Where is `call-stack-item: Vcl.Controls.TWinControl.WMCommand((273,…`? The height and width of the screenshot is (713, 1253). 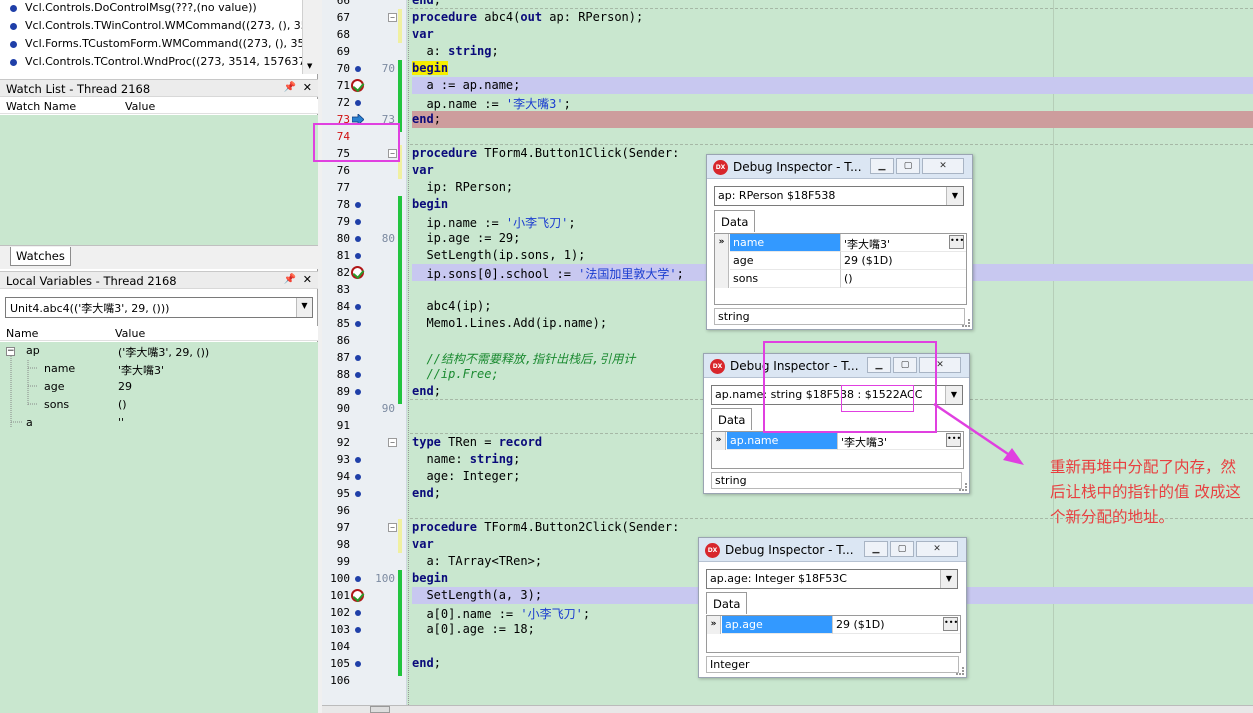
call-stack-item: Vcl.Controls.TWinControl.WMCommand((273,… is located at coordinates (151, 27).